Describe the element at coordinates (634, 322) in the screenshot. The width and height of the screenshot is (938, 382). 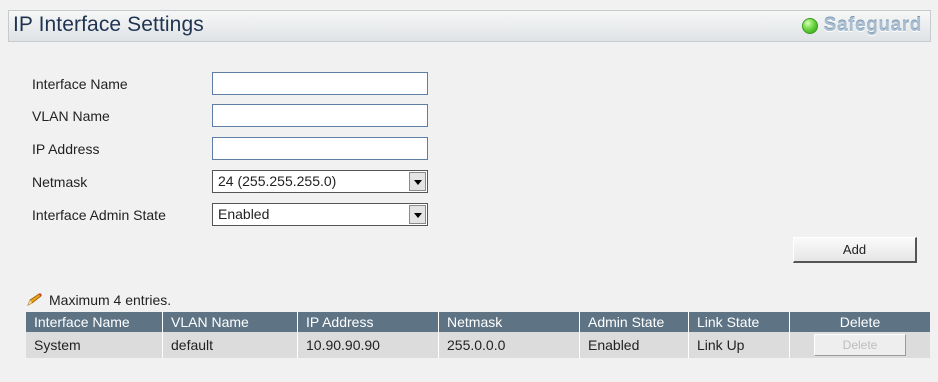
I see `column-header-admin-state: Admin State` at that location.